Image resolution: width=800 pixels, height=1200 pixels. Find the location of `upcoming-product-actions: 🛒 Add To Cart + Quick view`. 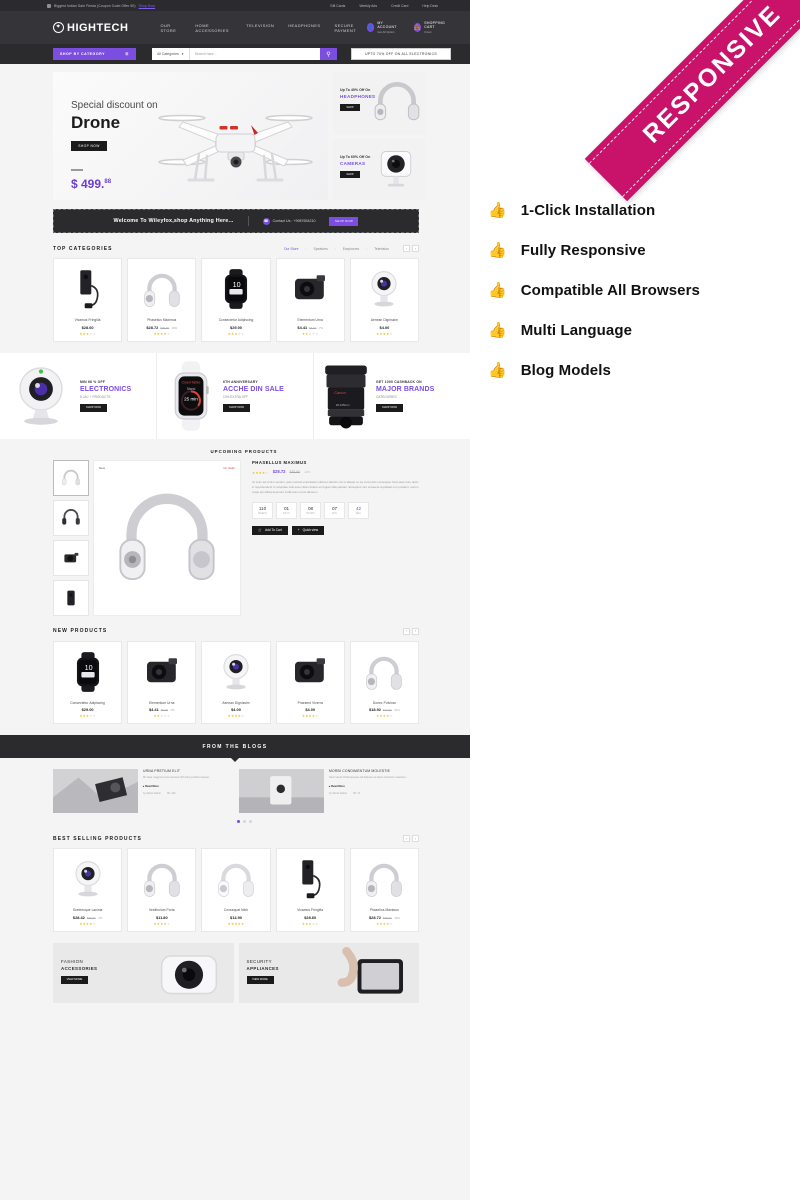

upcoming-product-actions: 🛒 Add To Cart + Quick view is located at coordinates (335, 530).